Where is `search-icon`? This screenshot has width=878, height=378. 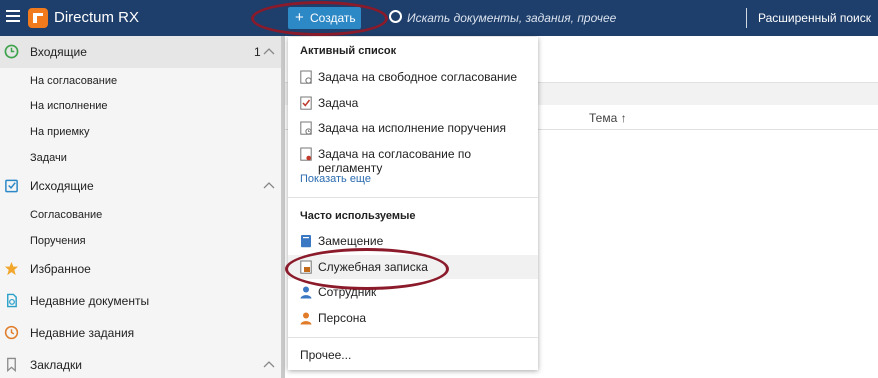
search-icon is located at coordinates (395, 16).